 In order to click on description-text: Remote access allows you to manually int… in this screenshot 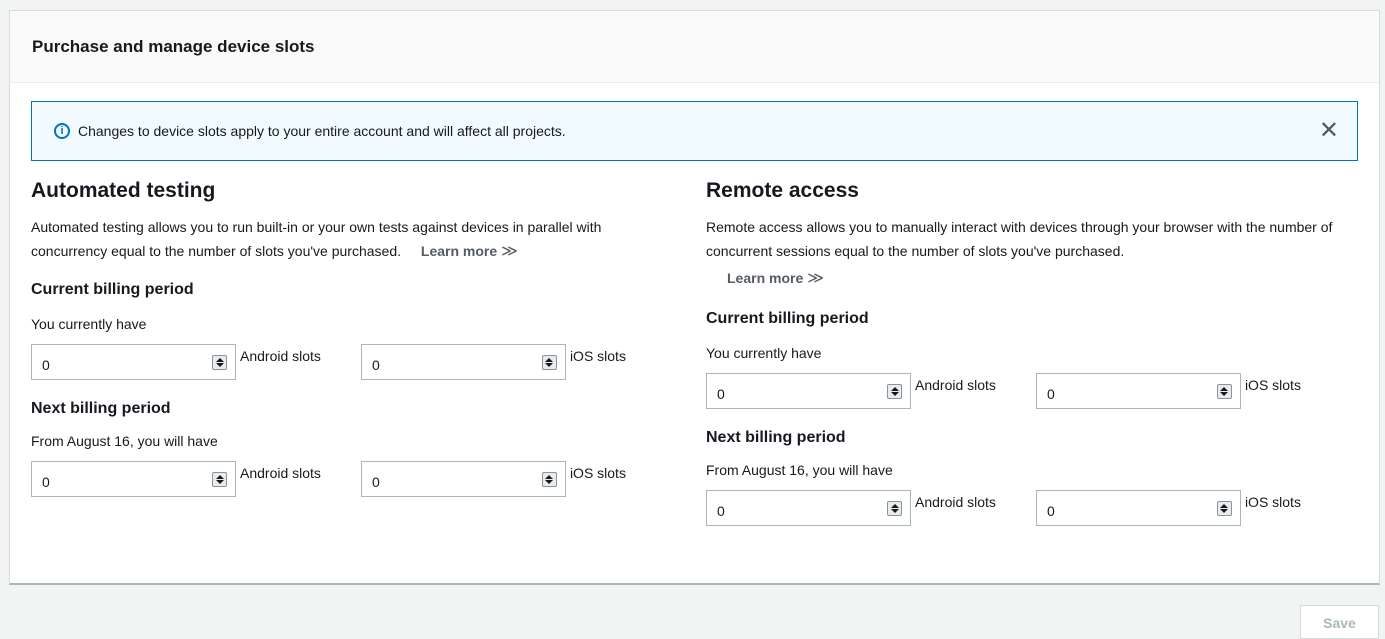, I will do `click(1019, 239)`.